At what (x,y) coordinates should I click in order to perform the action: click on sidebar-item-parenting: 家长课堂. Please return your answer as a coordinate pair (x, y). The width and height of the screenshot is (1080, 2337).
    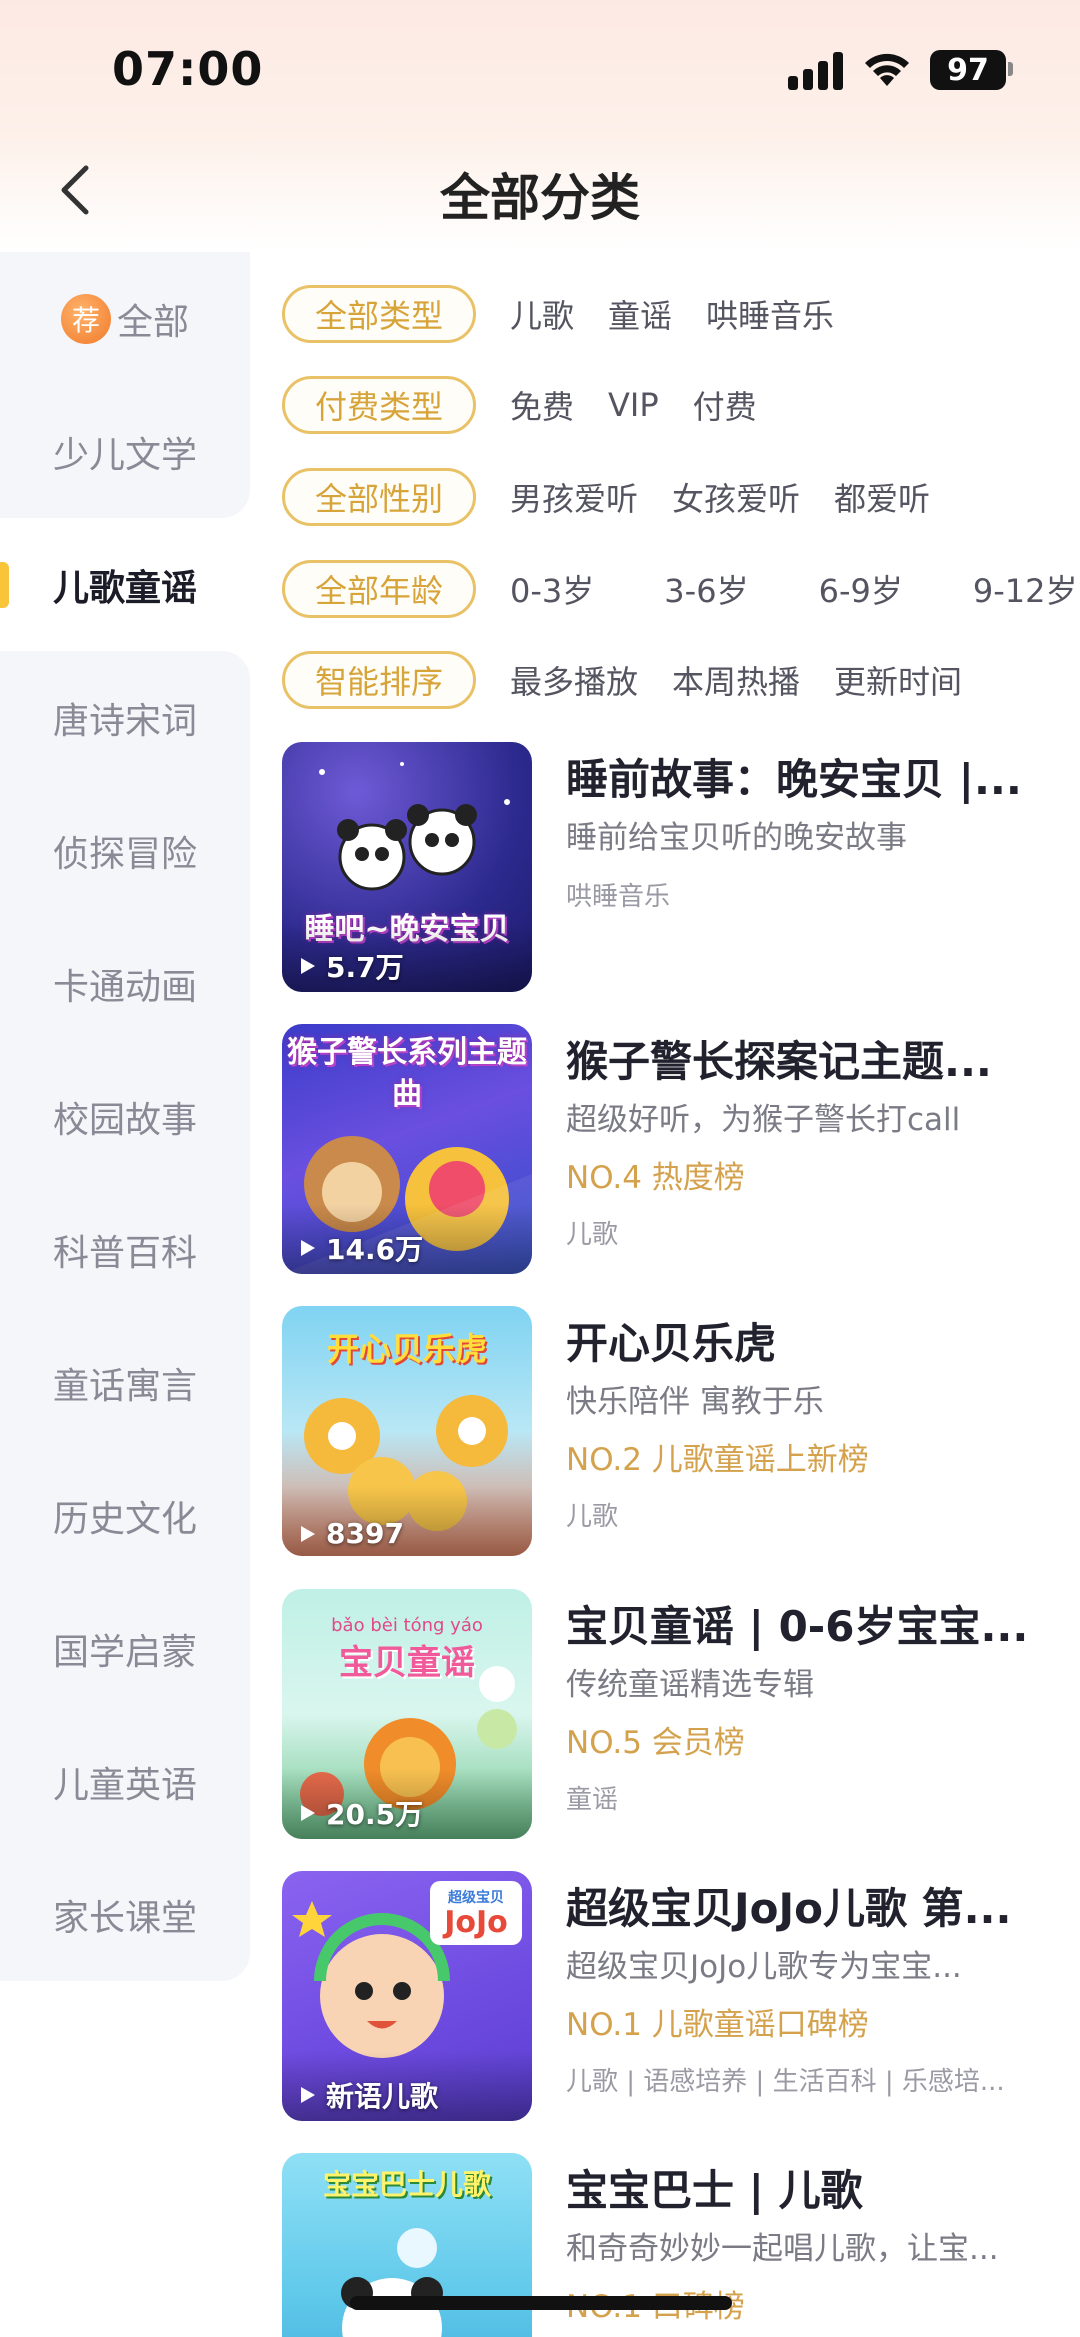
    Looking at the image, I should click on (125, 1914).